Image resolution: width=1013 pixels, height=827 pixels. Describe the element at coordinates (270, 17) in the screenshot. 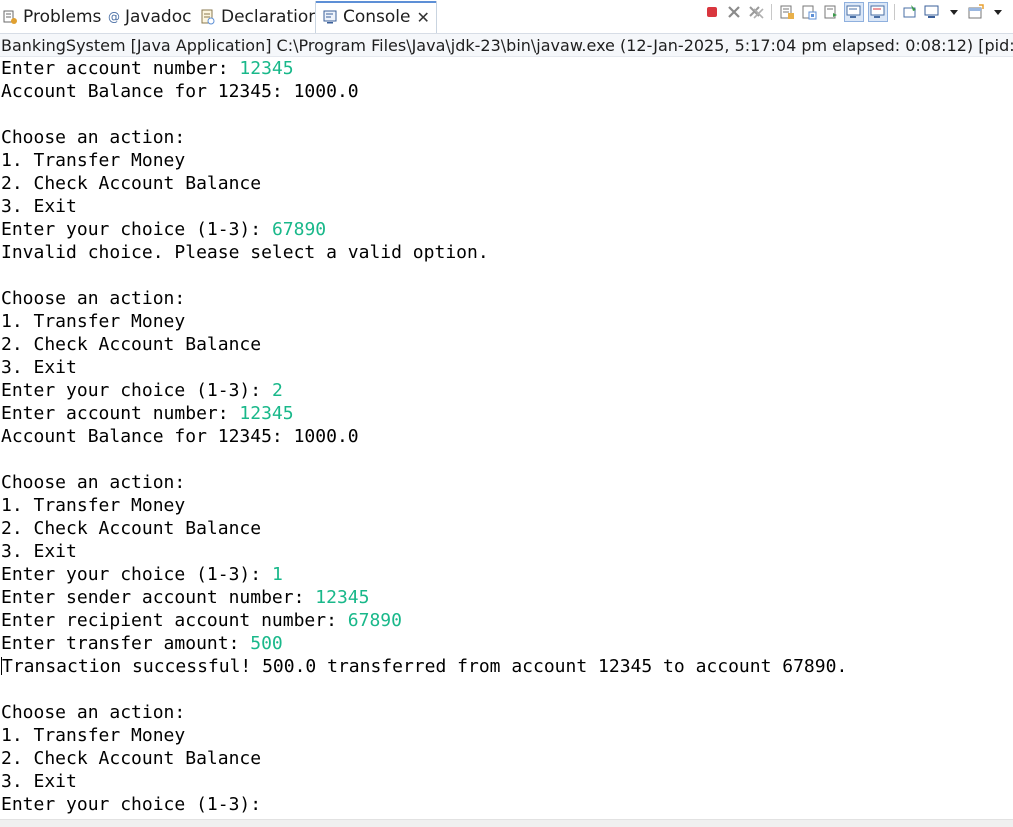

I see `tab-label: Declaration` at that location.